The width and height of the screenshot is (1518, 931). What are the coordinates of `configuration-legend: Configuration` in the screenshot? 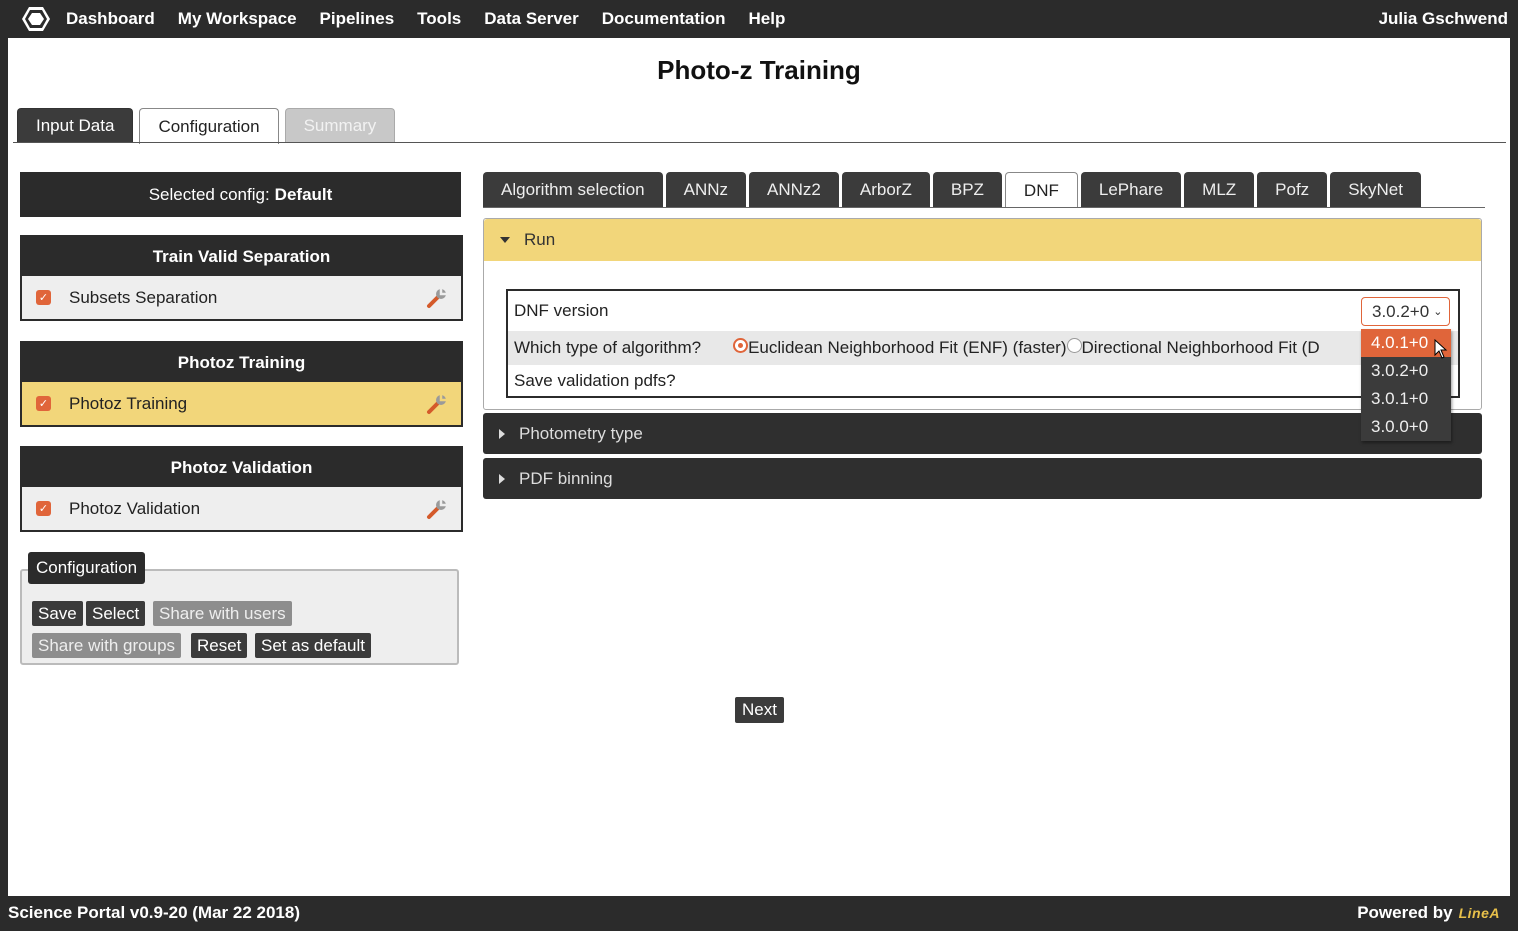 It's located at (87, 568).